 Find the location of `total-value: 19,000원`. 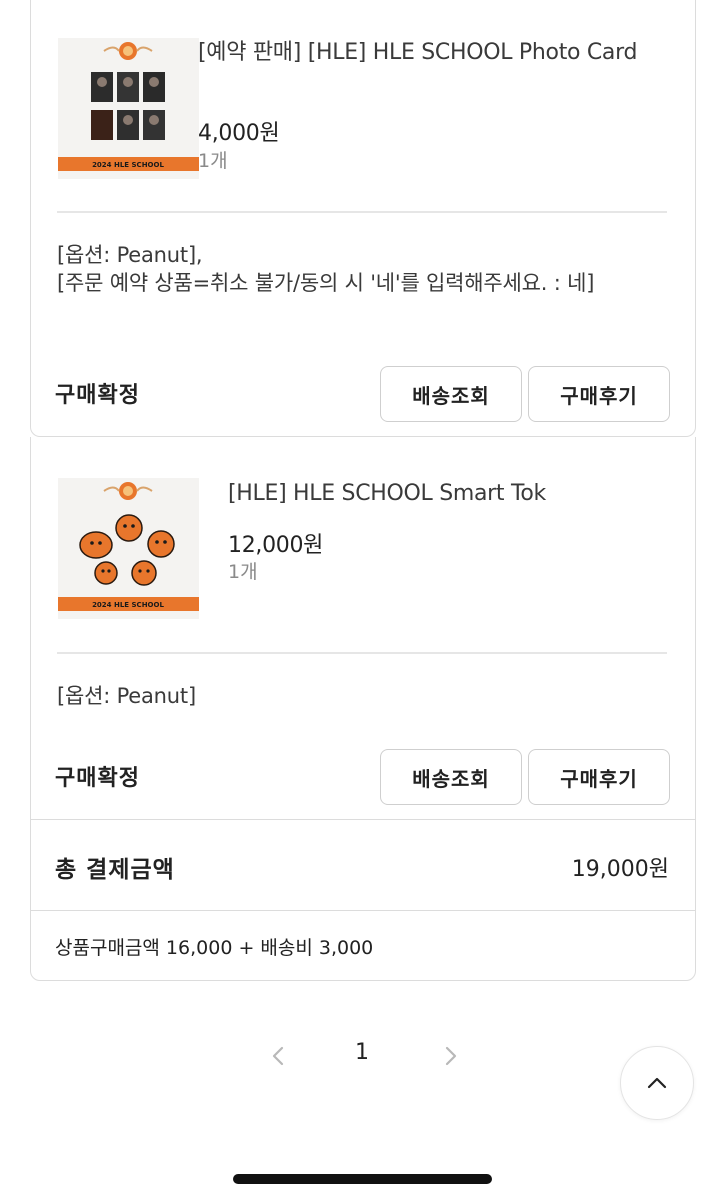

total-value: 19,000원 is located at coordinates (620, 869).